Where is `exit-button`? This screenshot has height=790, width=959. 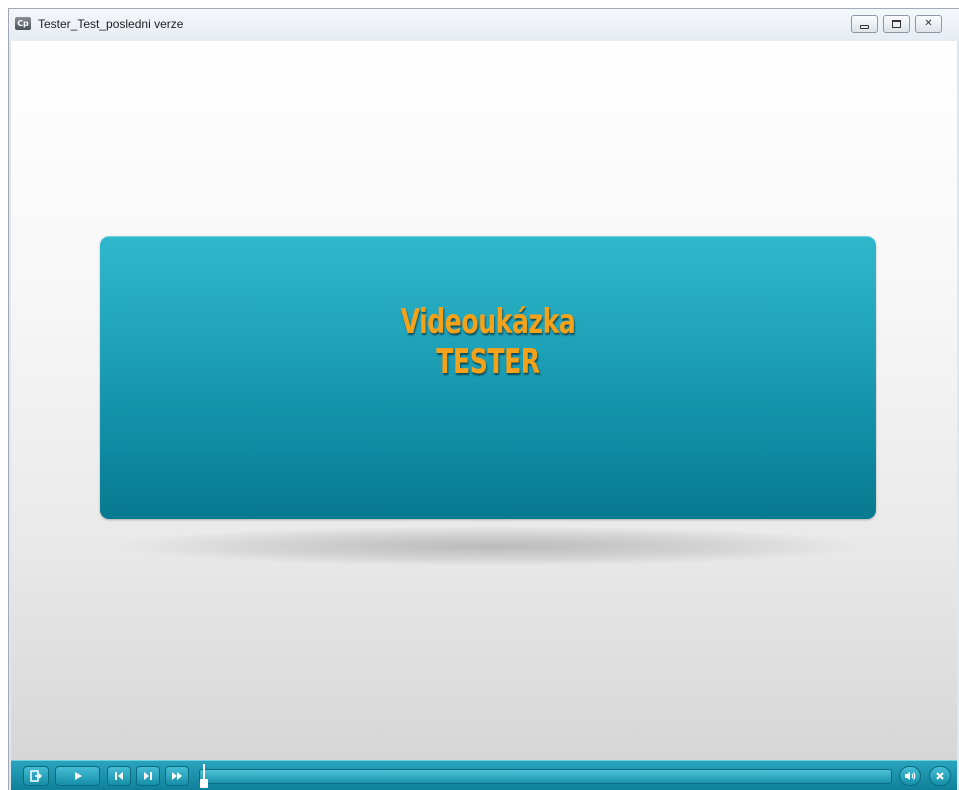
exit-button is located at coordinates (36, 776).